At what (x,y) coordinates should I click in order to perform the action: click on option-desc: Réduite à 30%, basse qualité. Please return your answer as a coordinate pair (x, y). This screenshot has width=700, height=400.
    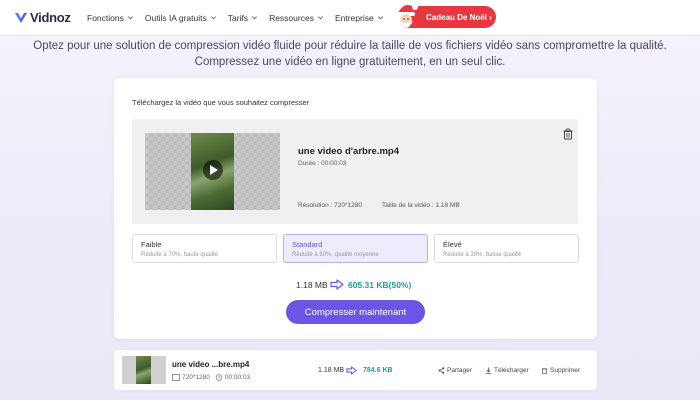
    Looking at the image, I should click on (482, 255).